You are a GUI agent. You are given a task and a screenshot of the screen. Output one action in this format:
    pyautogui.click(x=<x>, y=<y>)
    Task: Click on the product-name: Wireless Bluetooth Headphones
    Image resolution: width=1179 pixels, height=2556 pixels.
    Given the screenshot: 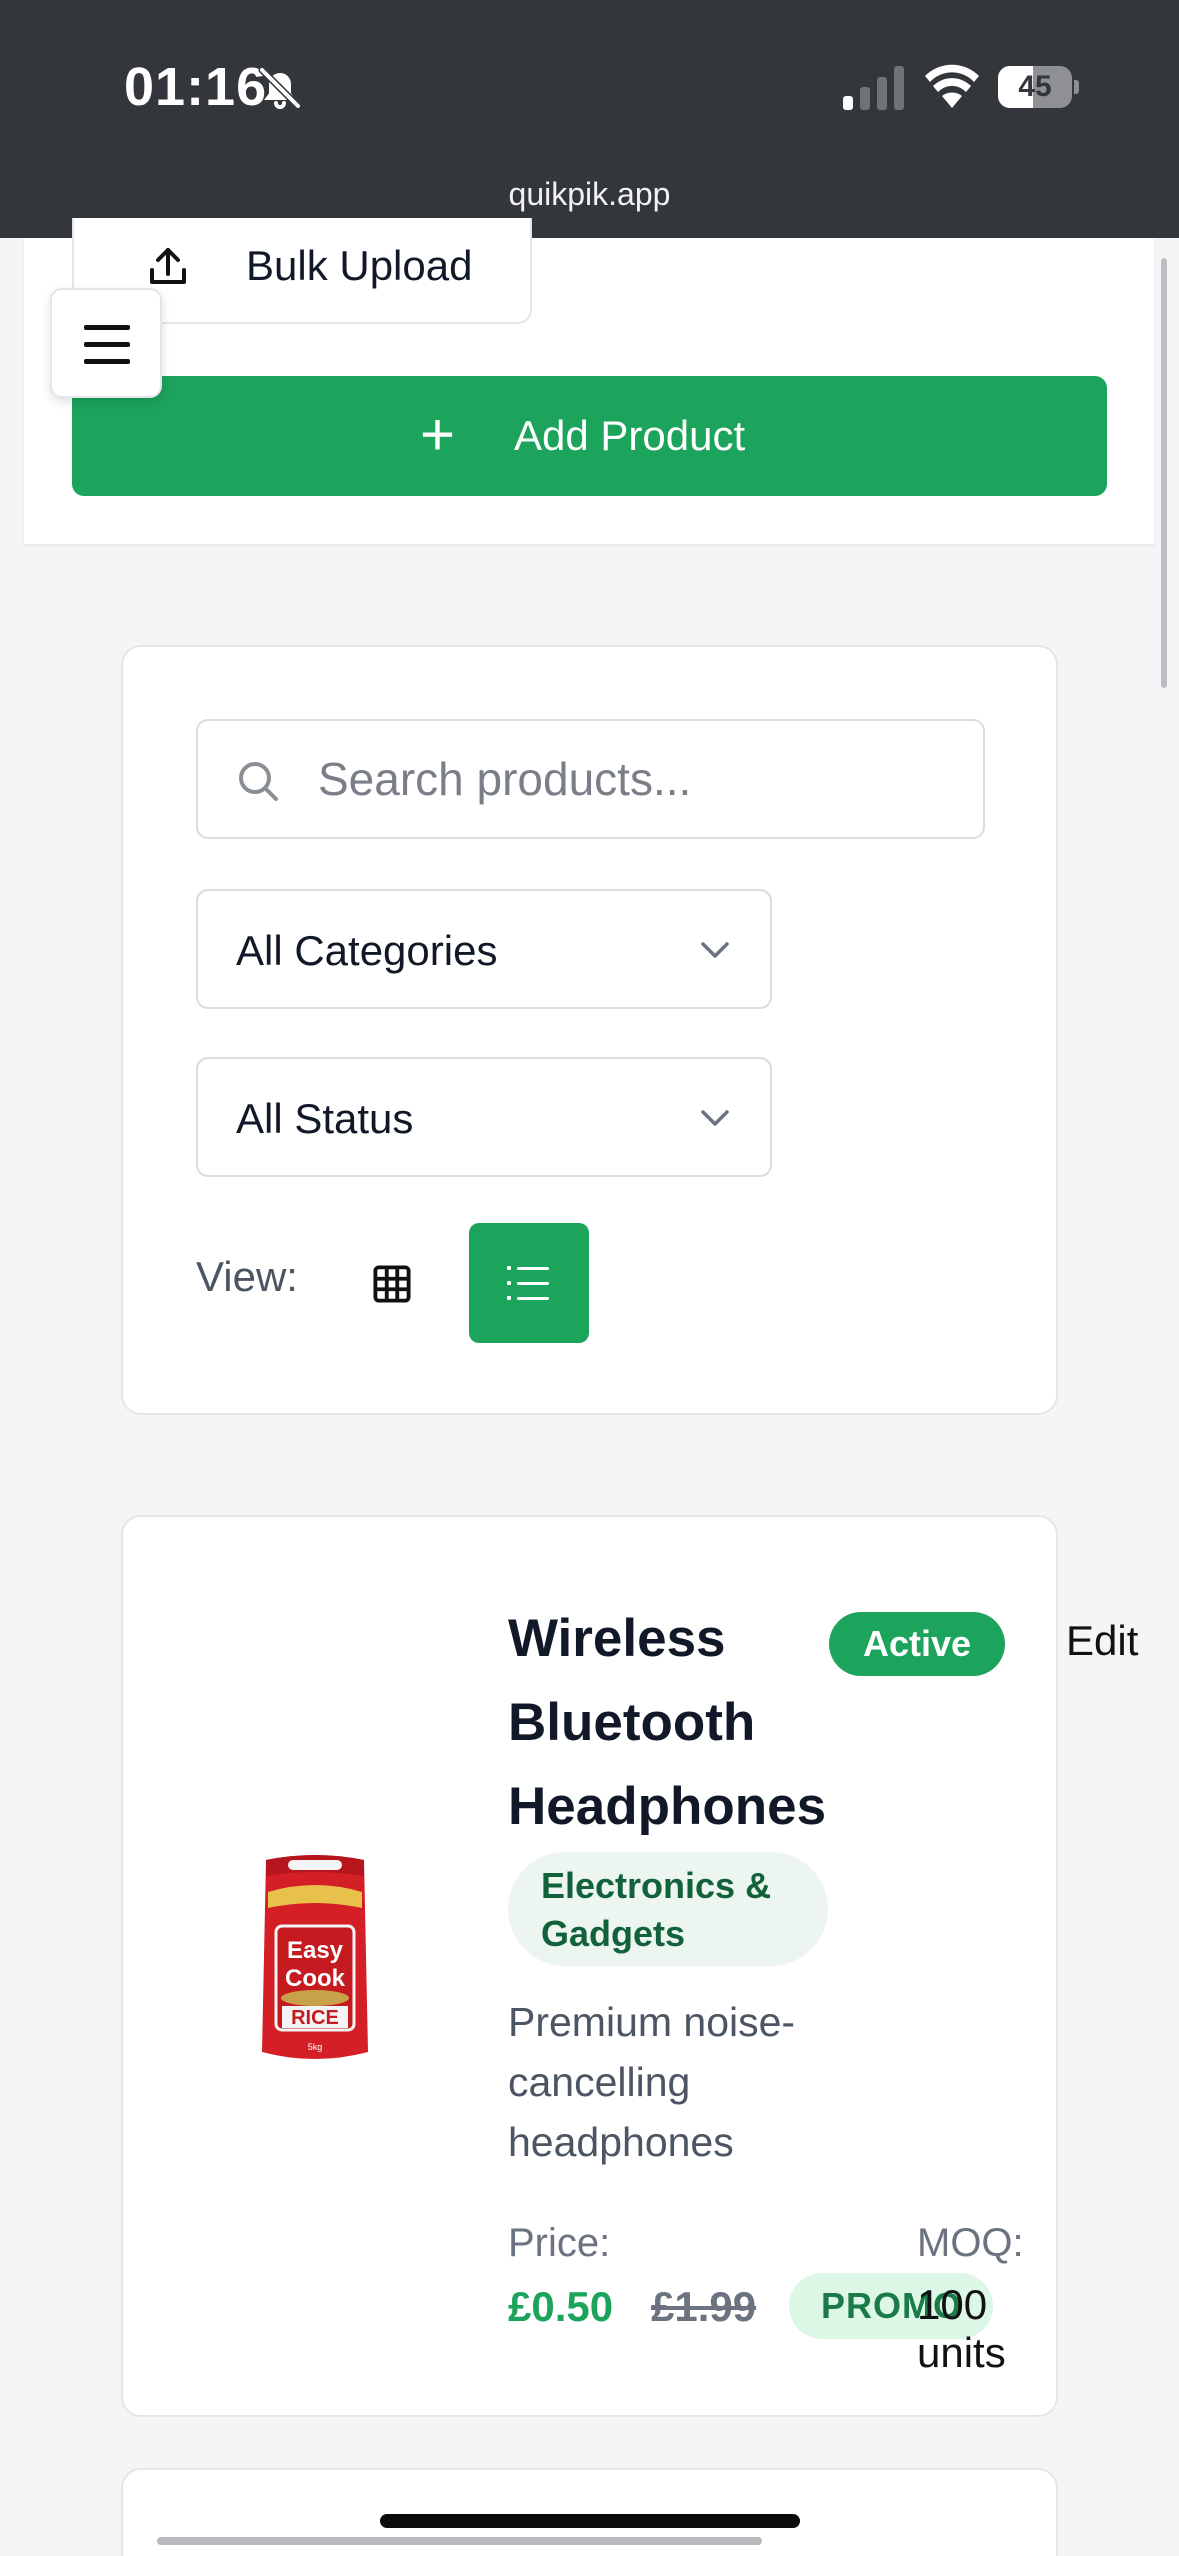 What is the action you would take?
    pyautogui.click(x=667, y=1722)
    